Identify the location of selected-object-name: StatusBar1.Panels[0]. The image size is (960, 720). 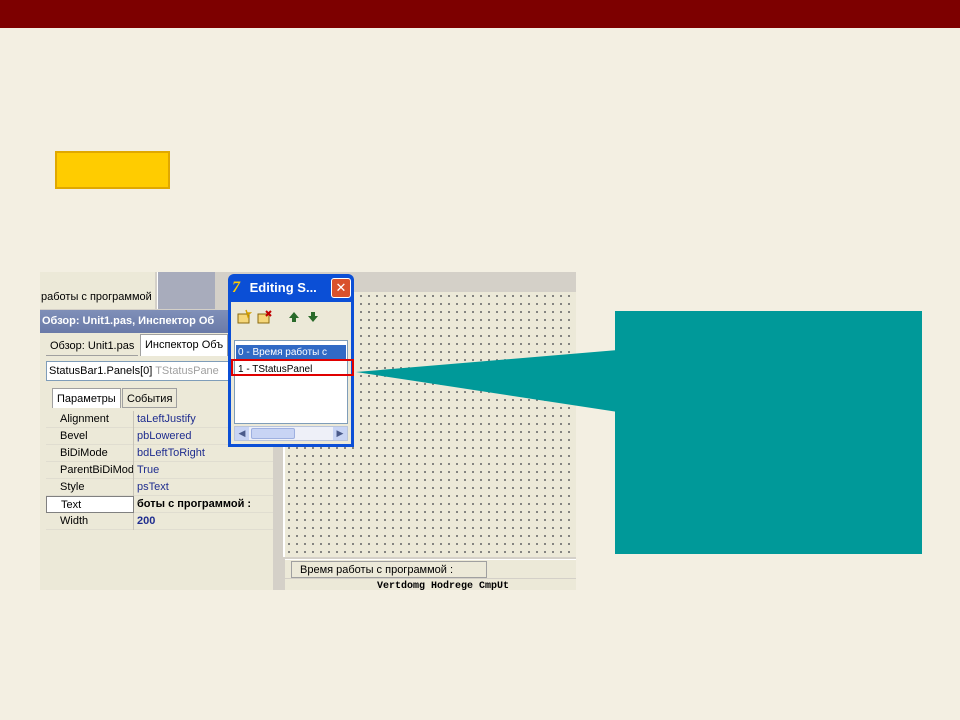
(101, 371).